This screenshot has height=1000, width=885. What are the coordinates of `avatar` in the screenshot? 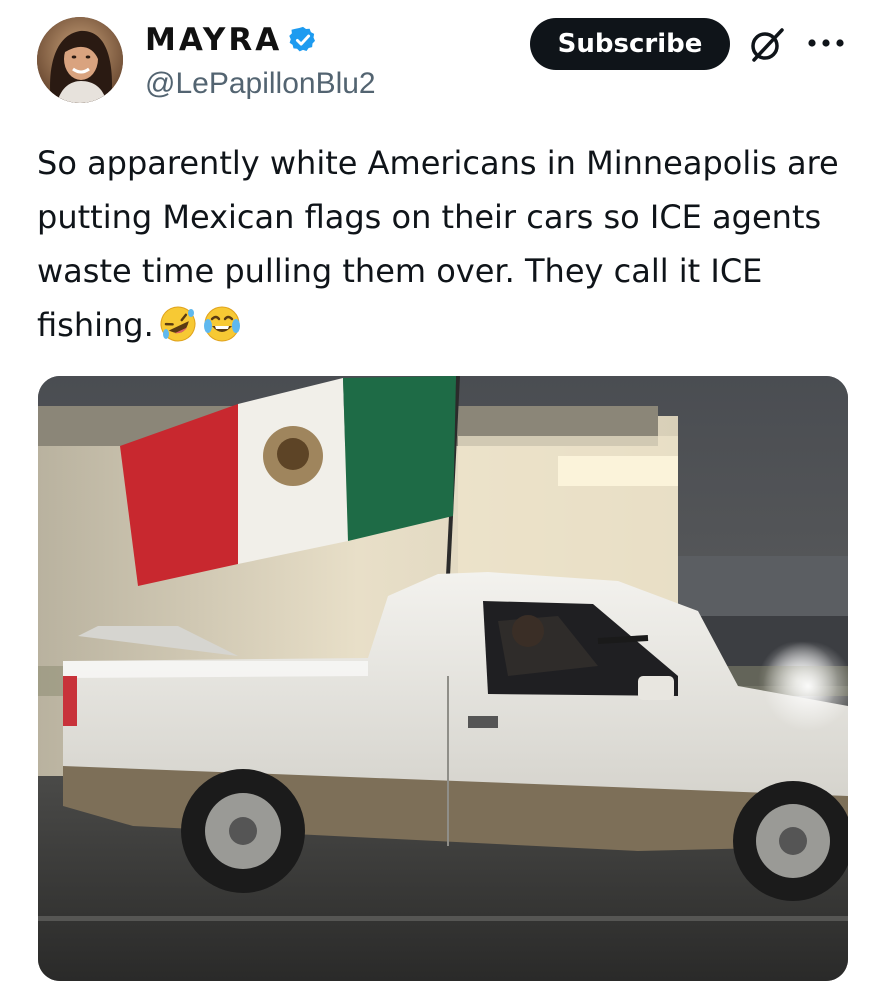 It's located at (80, 60).